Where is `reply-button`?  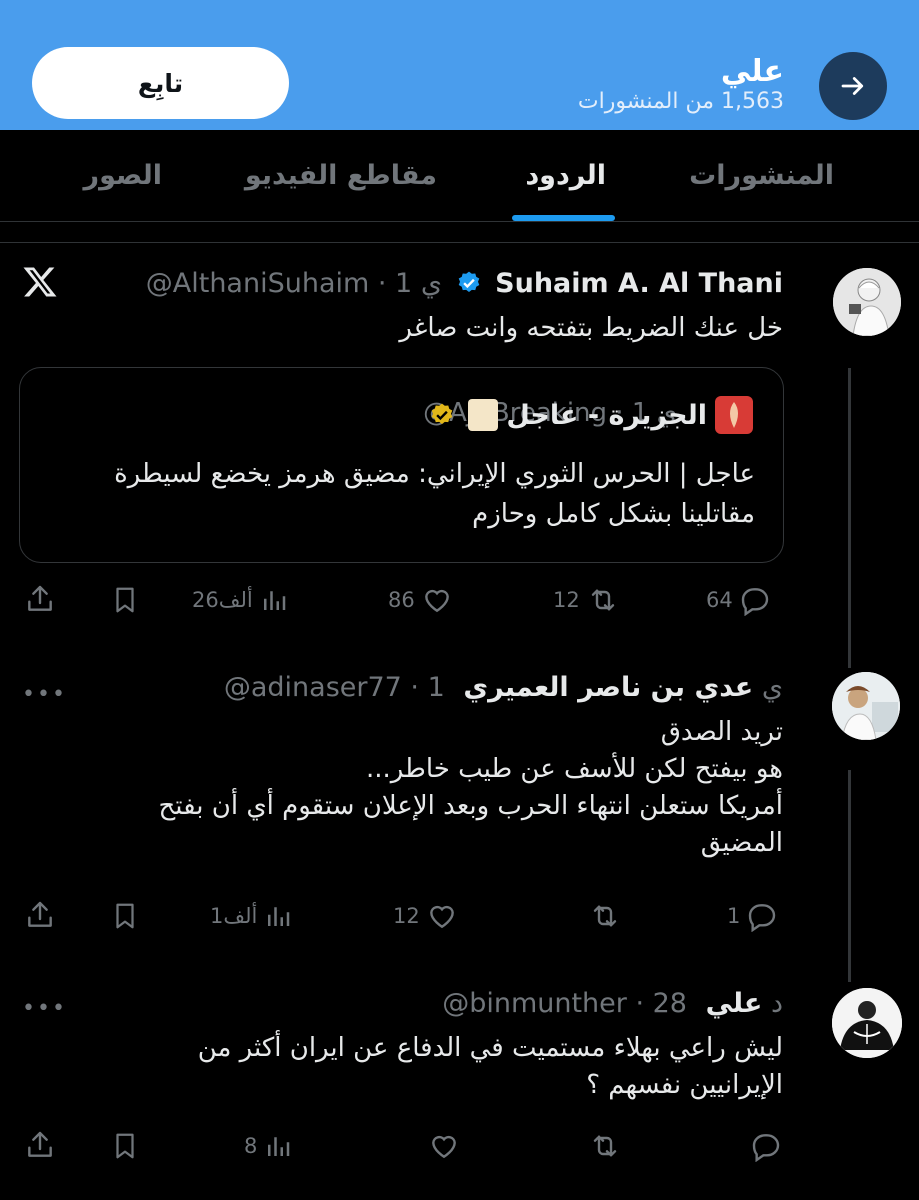 reply-button is located at coordinates (766, 1146).